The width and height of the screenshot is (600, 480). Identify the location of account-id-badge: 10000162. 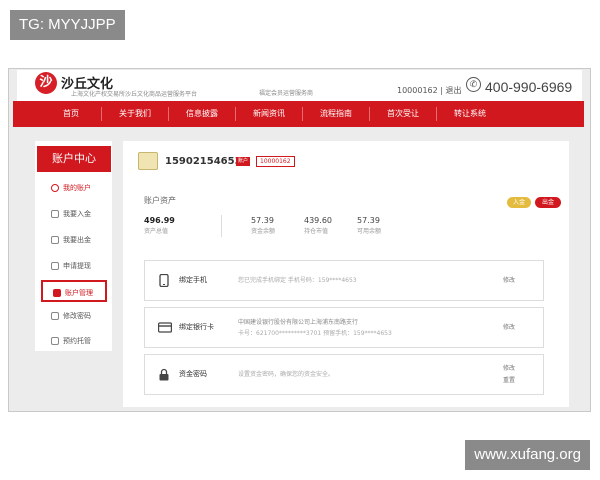
(275, 161).